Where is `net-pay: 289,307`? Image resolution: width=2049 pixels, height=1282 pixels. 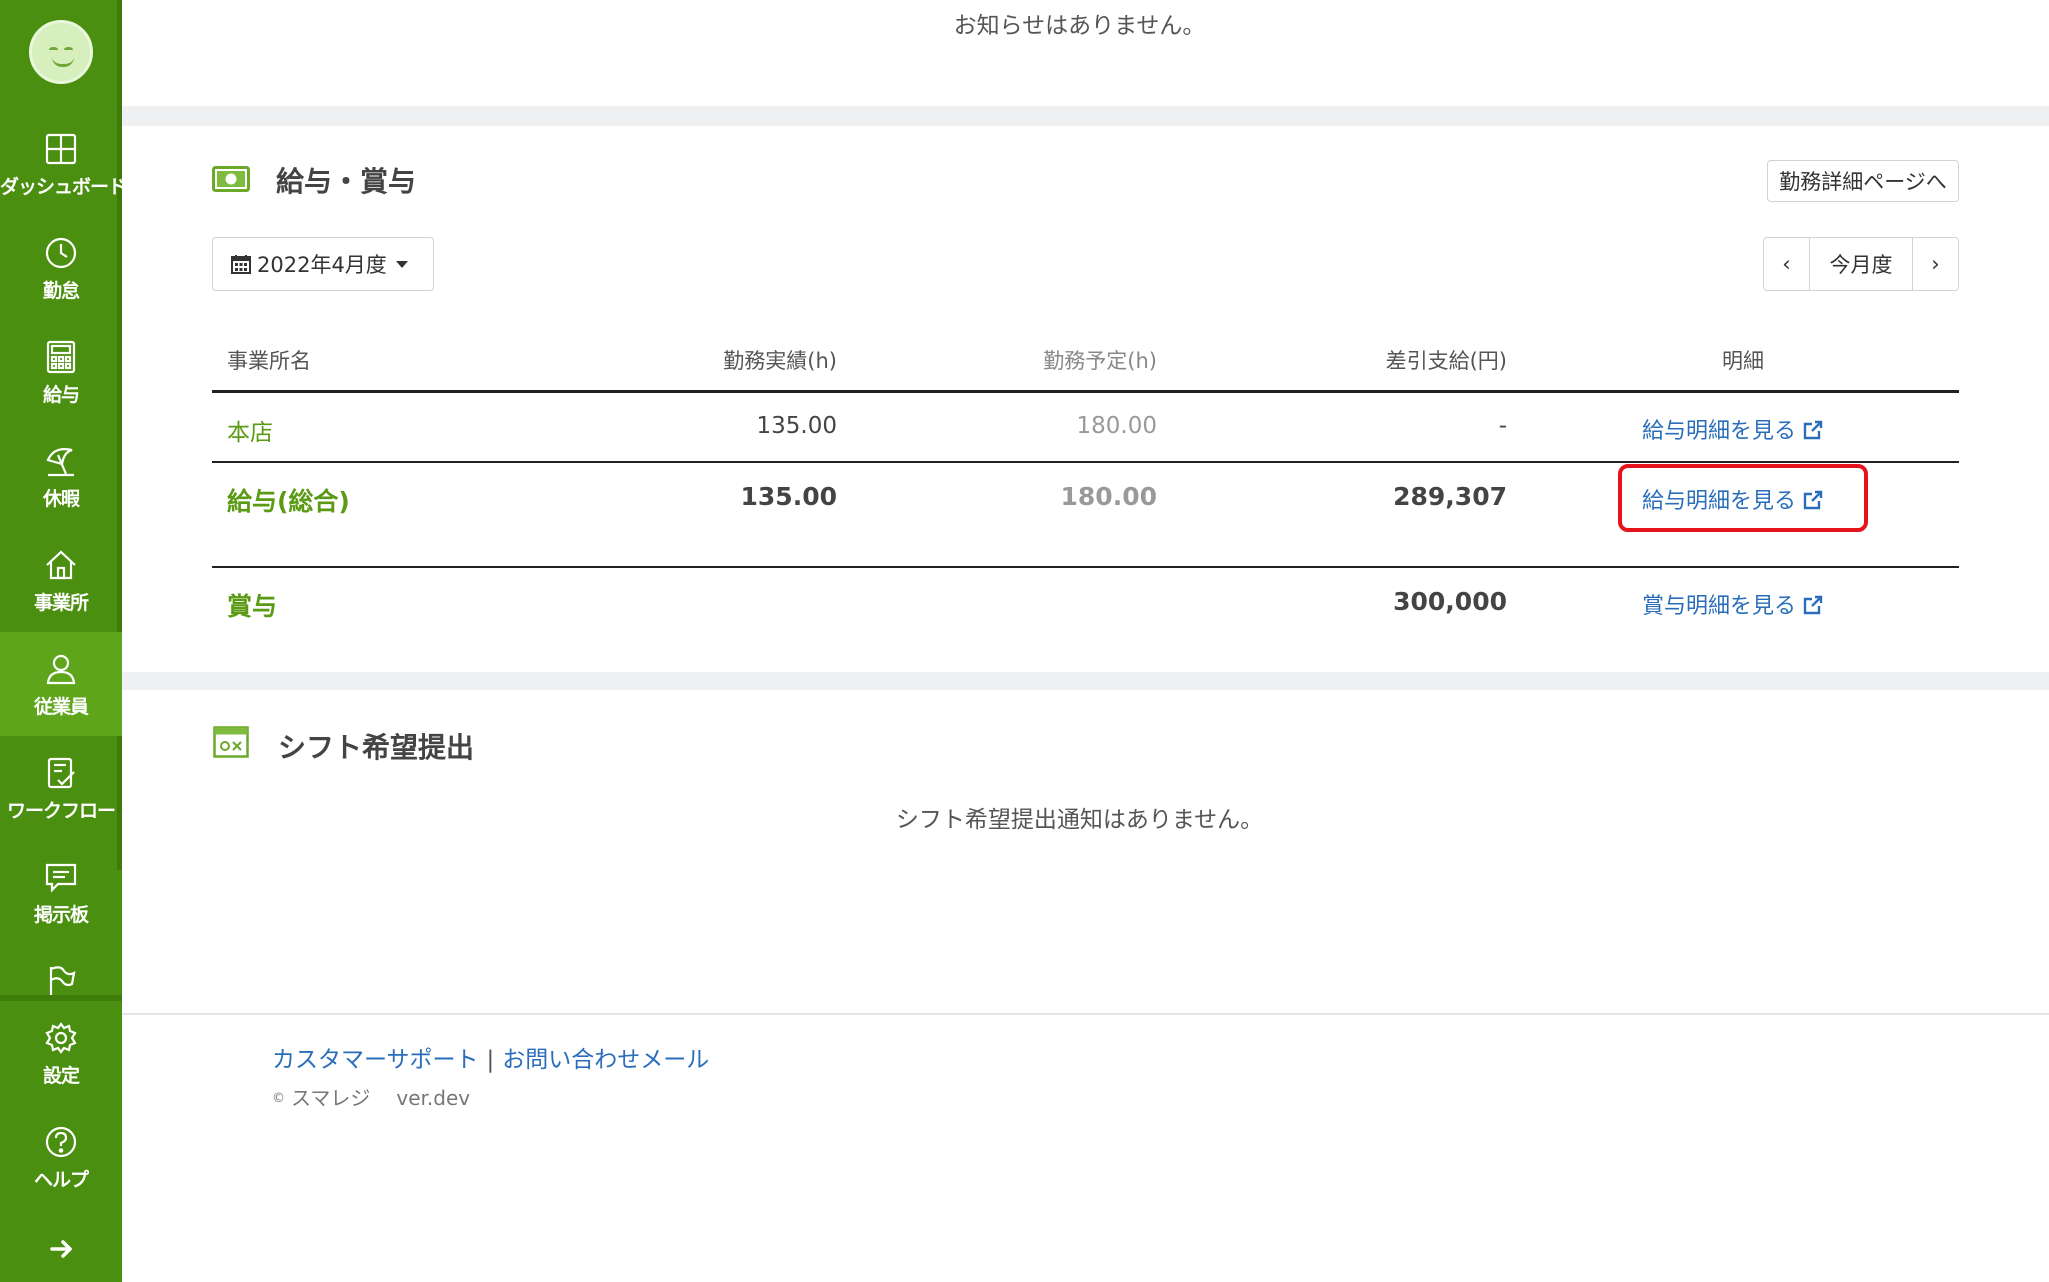
net-pay: 289,307 is located at coordinates (1450, 496).